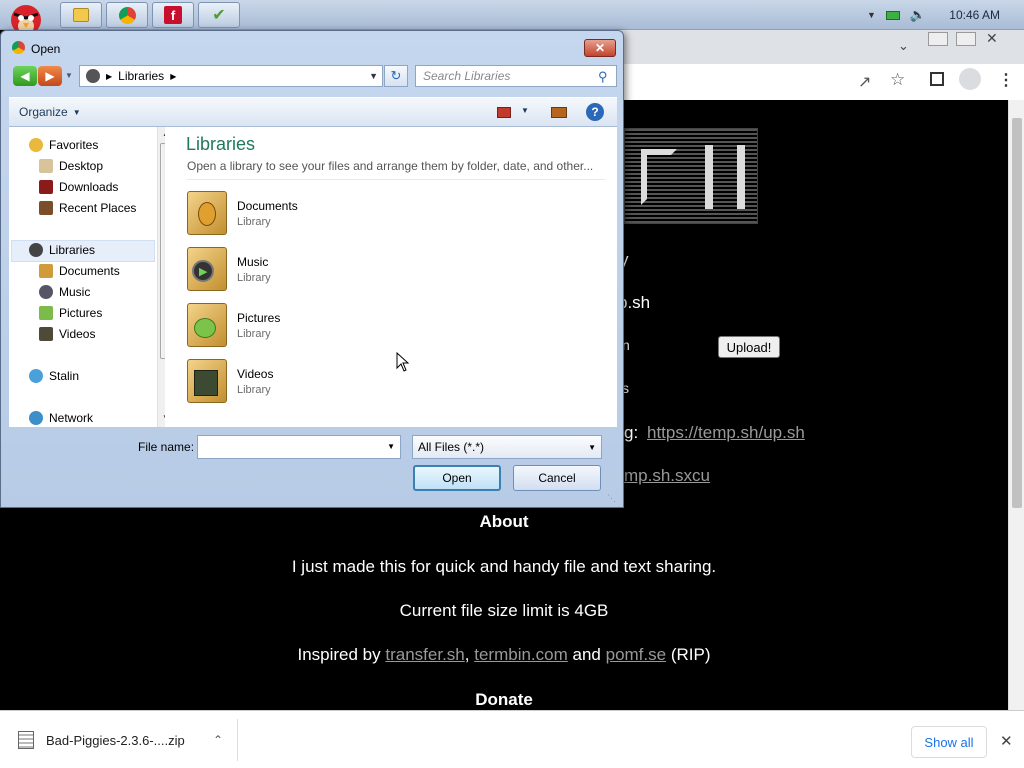 The height and width of the screenshot is (768, 1024). What do you see at coordinates (166, 447) in the screenshot?
I see `file-name-label: File name:` at bounding box center [166, 447].